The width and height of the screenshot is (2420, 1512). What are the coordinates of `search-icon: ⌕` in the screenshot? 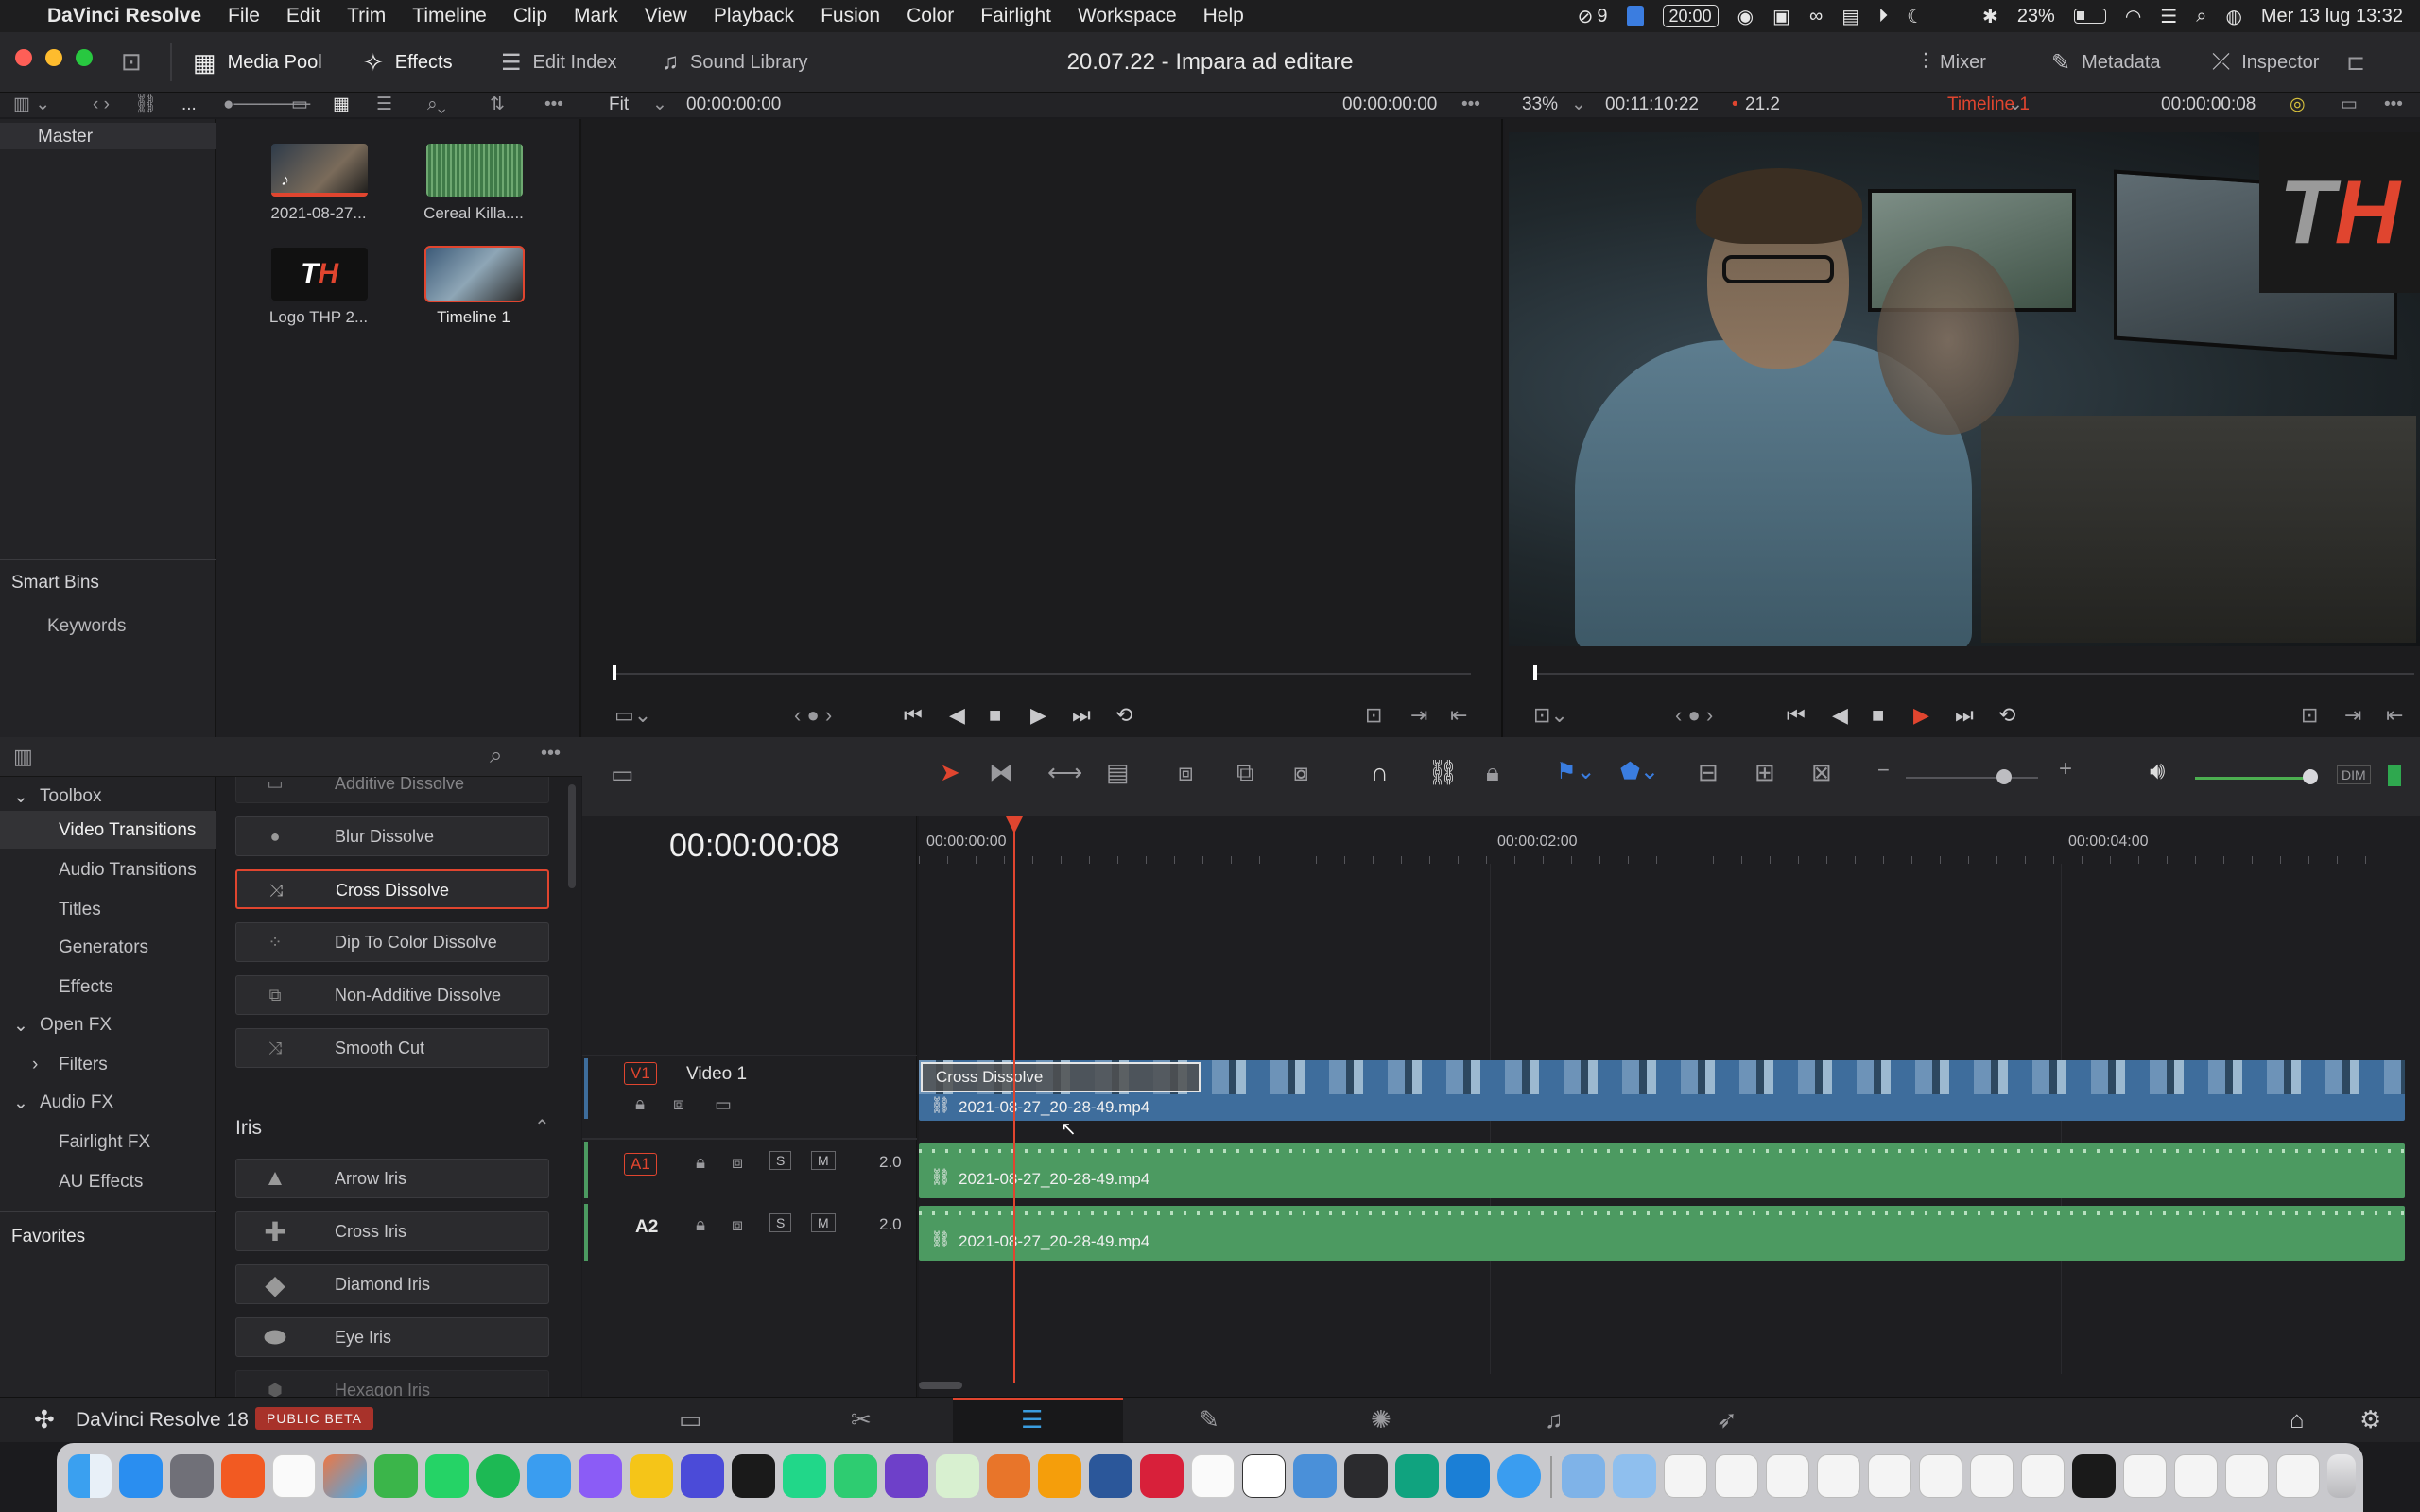 It's located at (2201, 16).